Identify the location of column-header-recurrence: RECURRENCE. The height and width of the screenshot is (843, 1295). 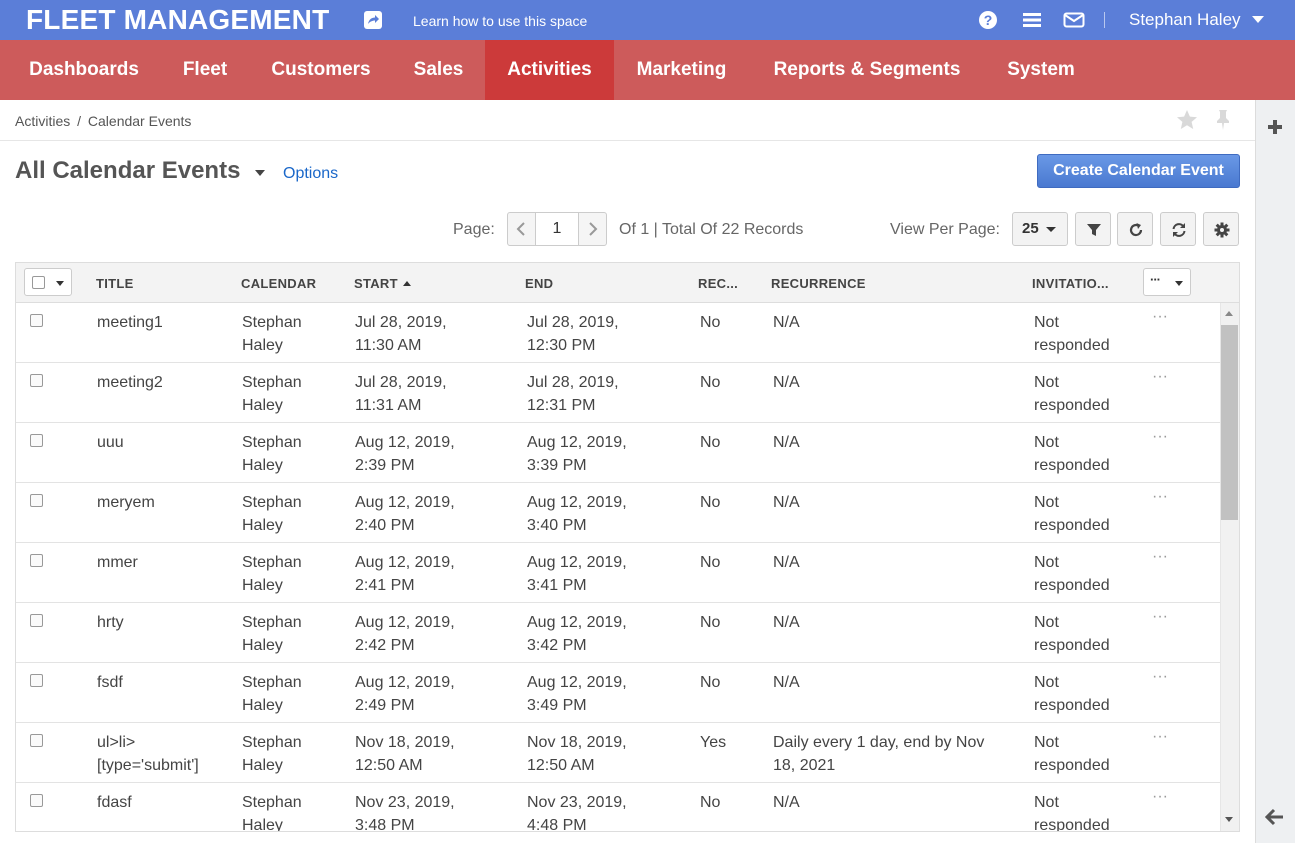
(818, 284).